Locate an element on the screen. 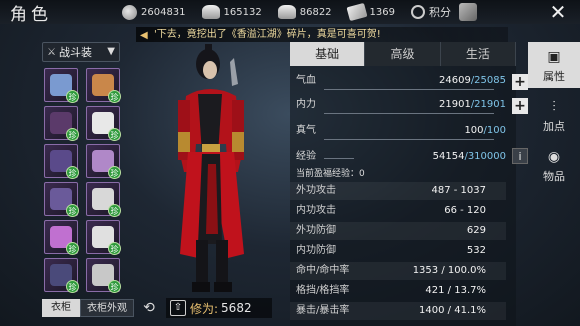 The width and height of the screenshot is (580, 326). nav-points: ⫶ 加点 is located at coordinates (554, 115).